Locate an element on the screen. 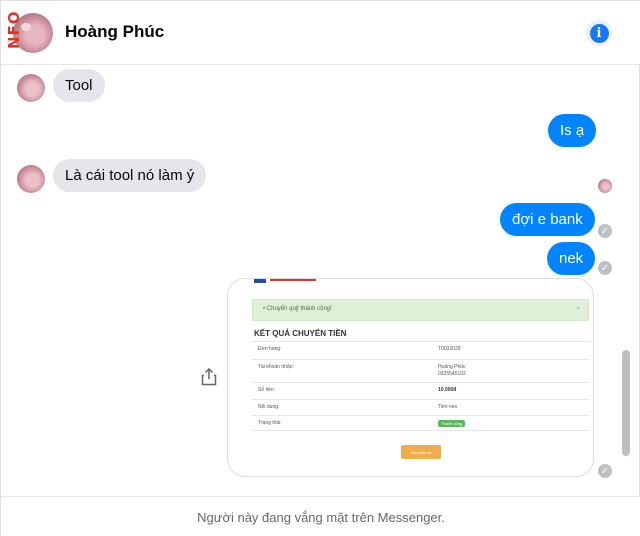  status-badge: Thành công is located at coordinates (452, 423).